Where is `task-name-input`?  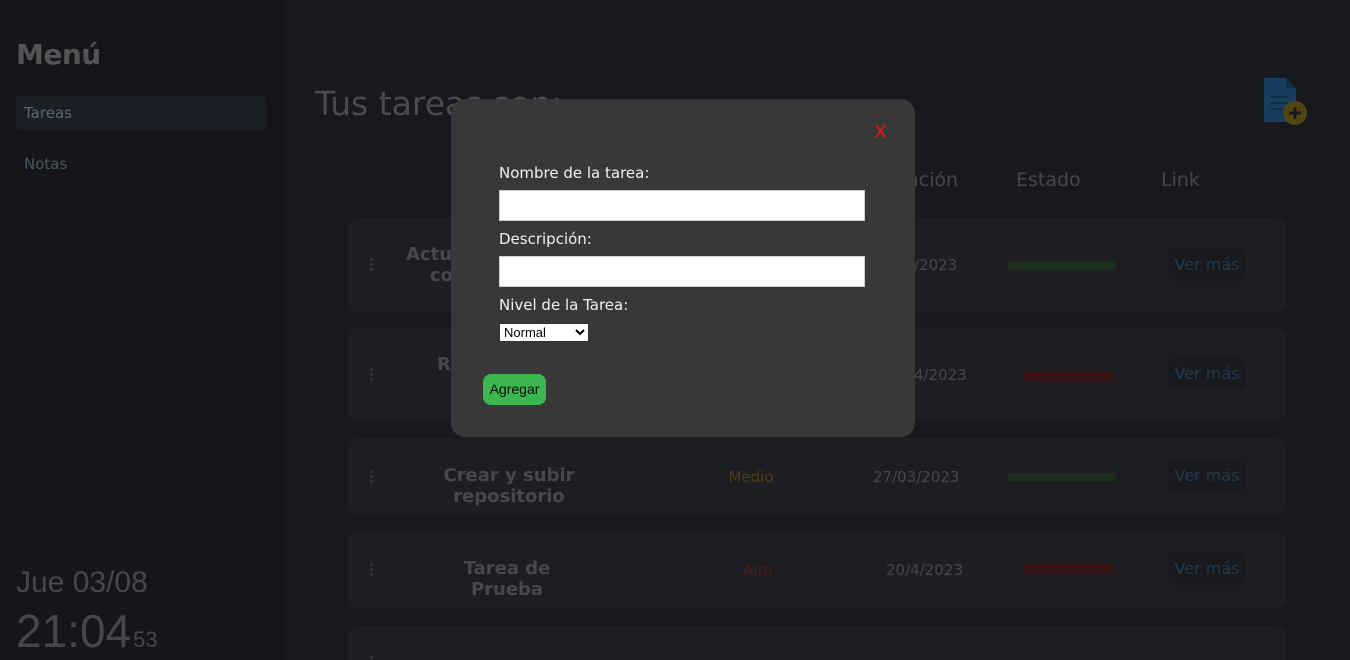
task-name-input is located at coordinates (682, 205).